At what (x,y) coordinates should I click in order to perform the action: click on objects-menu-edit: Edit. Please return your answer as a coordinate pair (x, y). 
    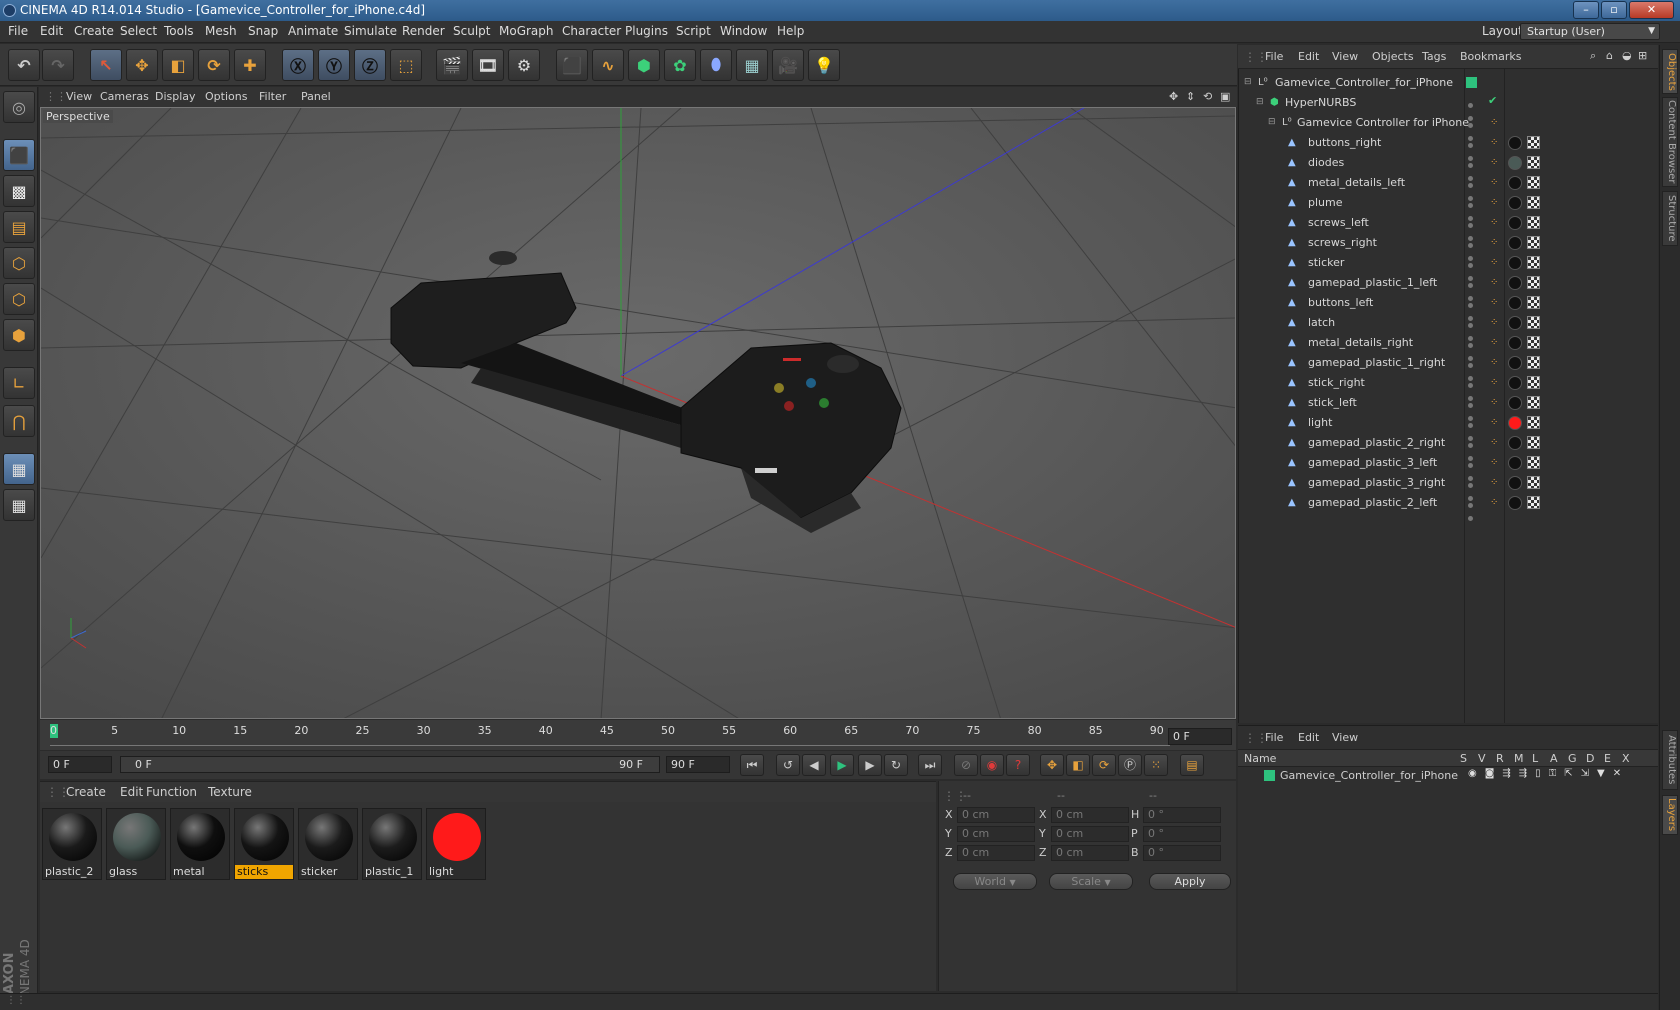
    Looking at the image, I should click on (1308, 56).